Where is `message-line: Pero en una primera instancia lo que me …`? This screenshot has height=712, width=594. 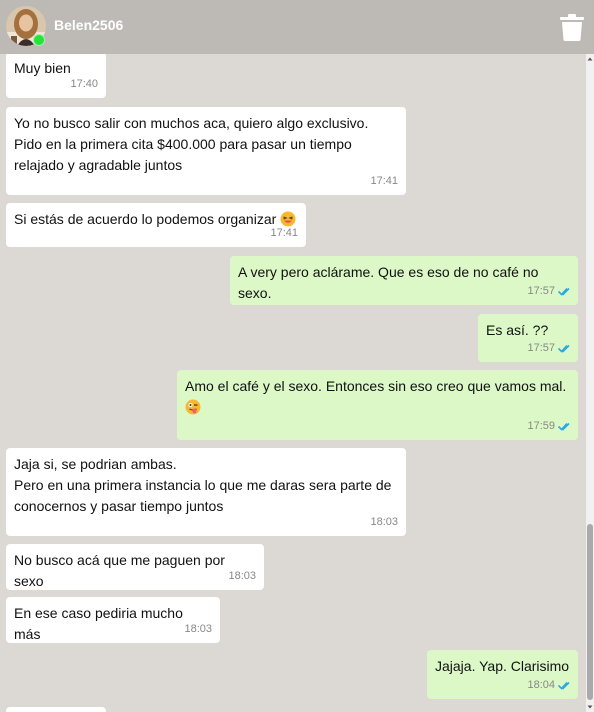
message-line: Pero en una primera instancia lo que me … is located at coordinates (203, 485).